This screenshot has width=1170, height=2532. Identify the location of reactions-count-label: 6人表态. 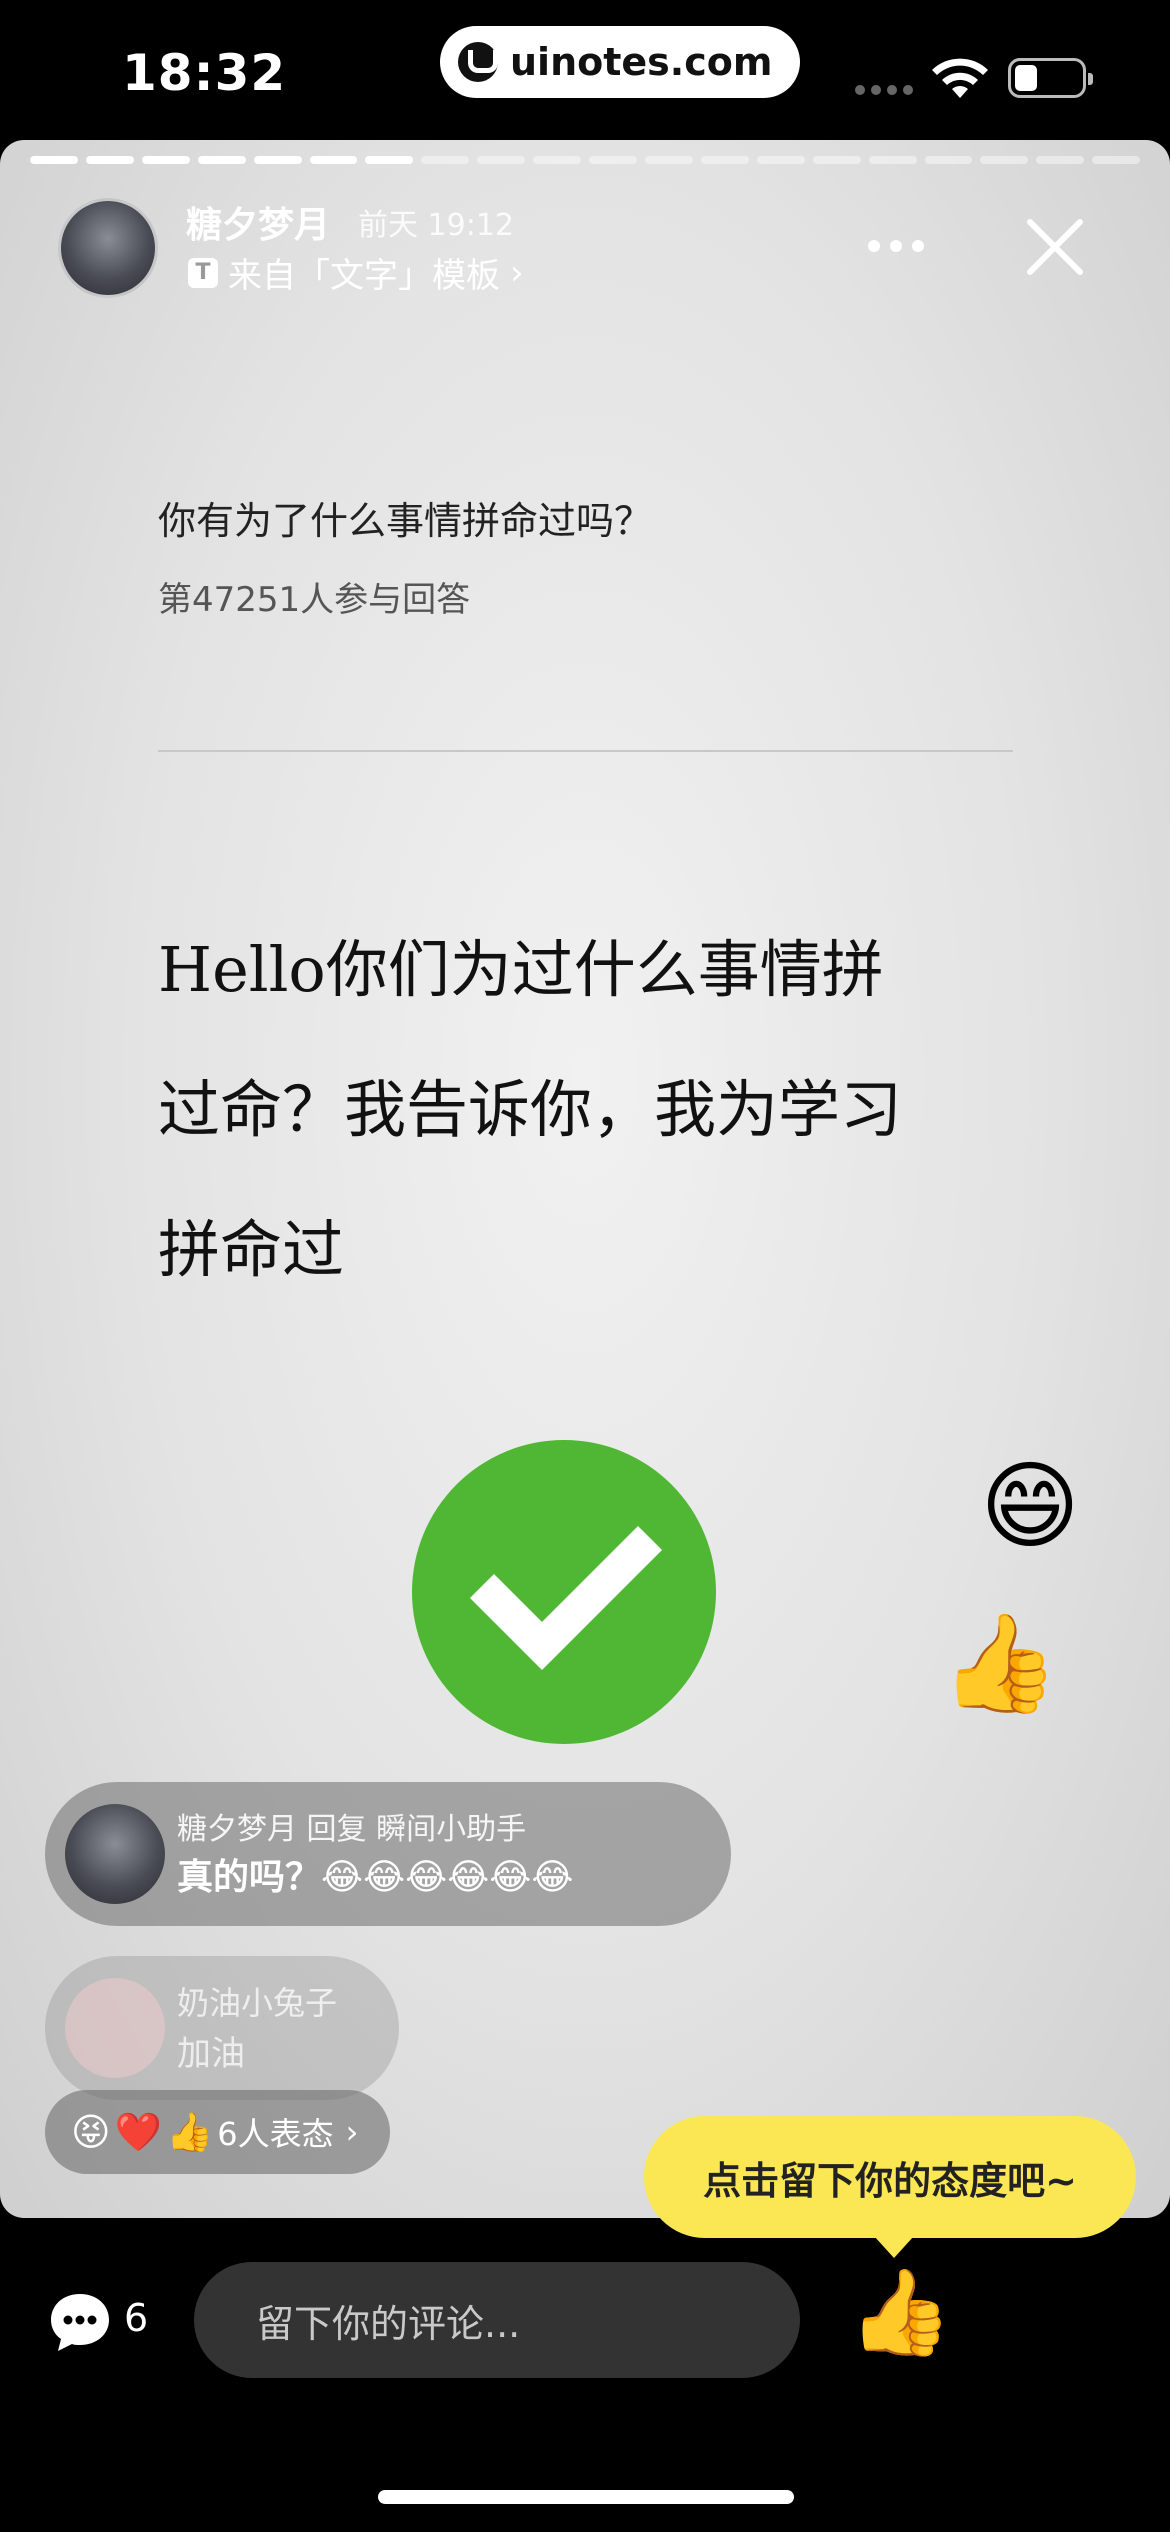
(275, 2134).